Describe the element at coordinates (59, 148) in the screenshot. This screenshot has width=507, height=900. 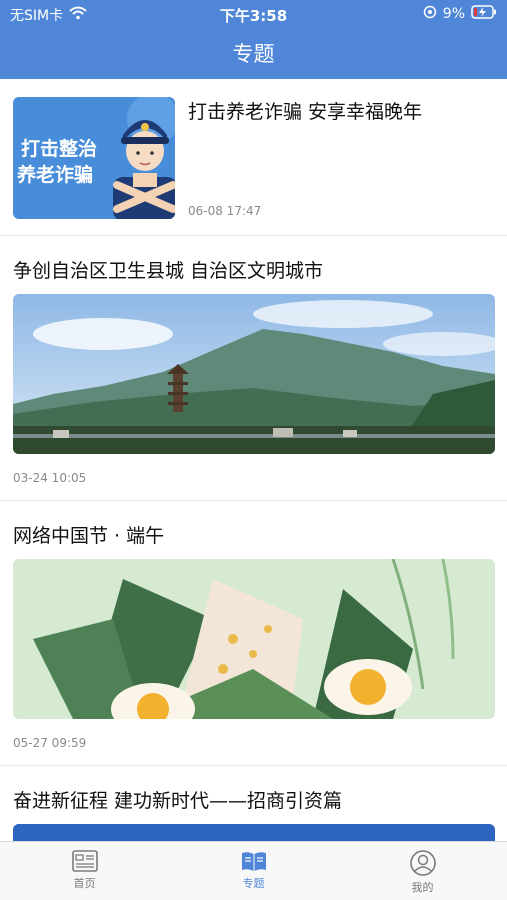
I see `thumb-text-line1: 打击整治` at that location.